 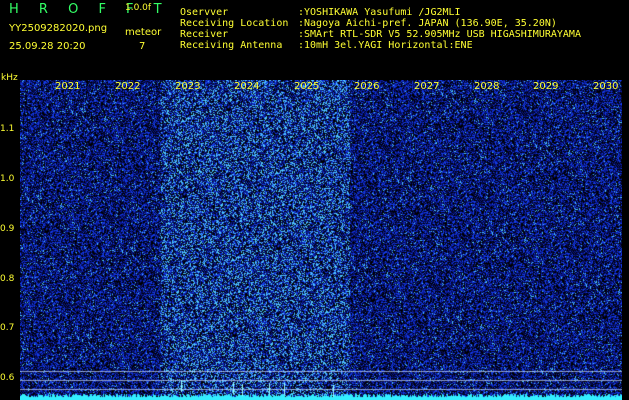 What do you see at coordinates (367, 86) in the screenshot?
I see `x-label-2026: 2026` at bounding box center [367, 86].